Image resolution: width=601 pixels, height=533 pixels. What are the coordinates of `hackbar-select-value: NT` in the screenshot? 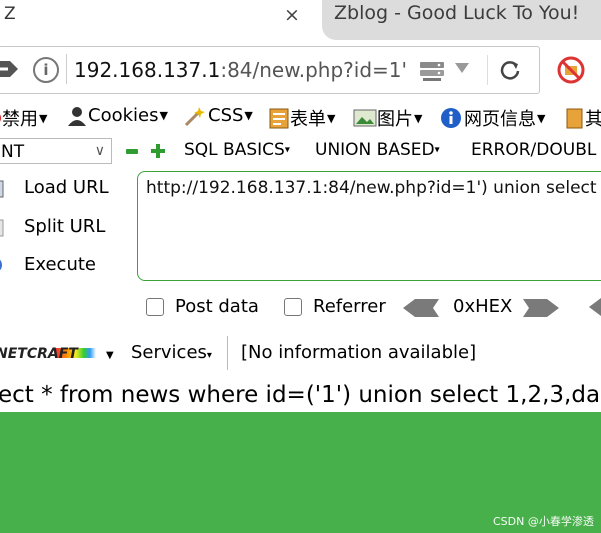 It's located at (13, 152).